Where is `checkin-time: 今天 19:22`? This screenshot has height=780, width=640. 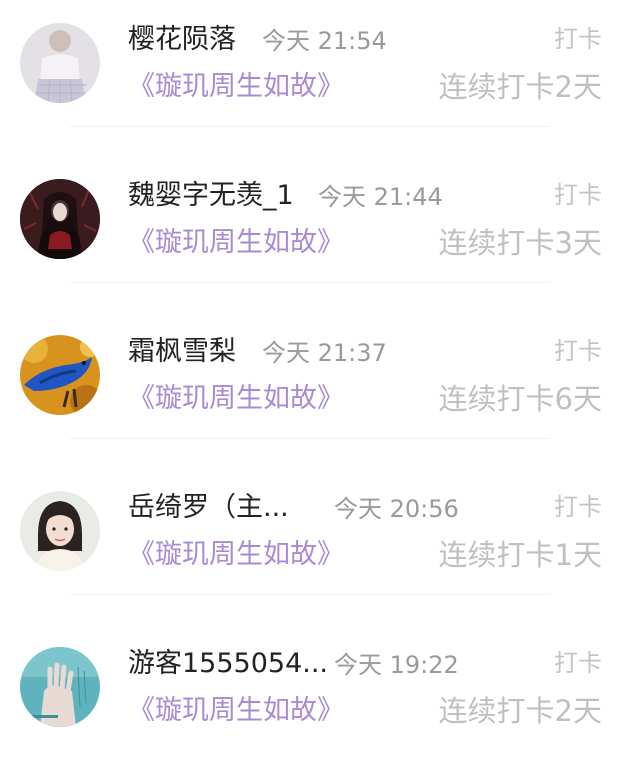
checkin-time: 今天 19:22 is located at coordinates (396, 665).